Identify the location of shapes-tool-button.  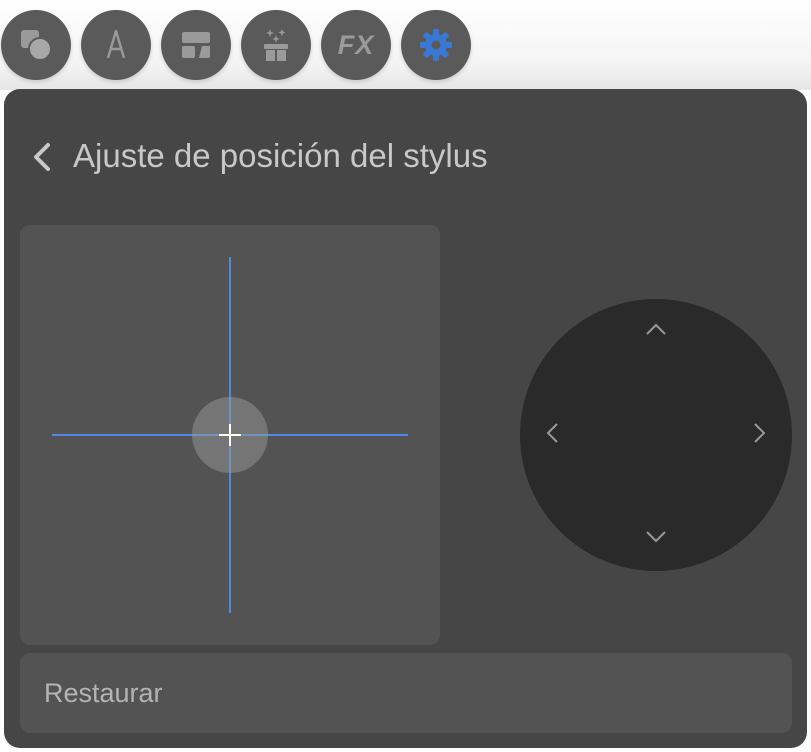
(36, 45).